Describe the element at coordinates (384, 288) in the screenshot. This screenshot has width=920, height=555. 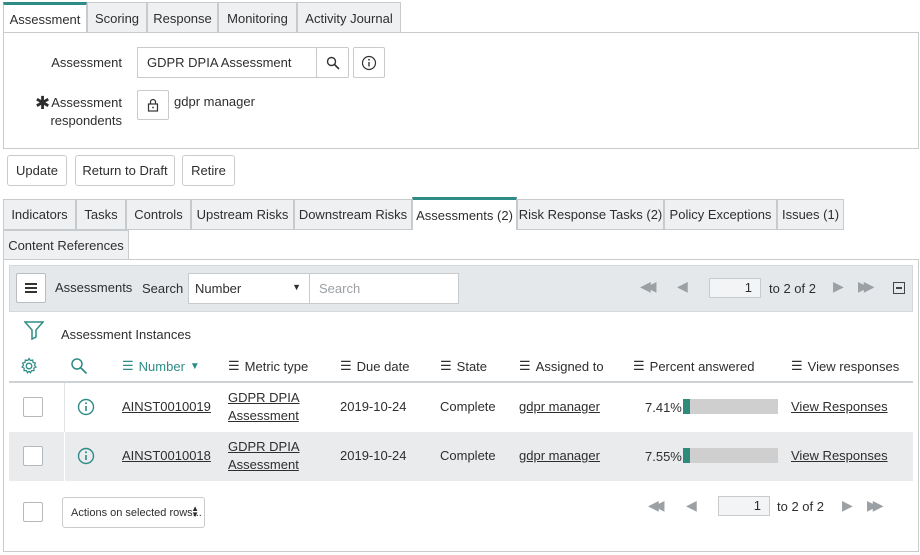
I see `search-input: Search` at that location.